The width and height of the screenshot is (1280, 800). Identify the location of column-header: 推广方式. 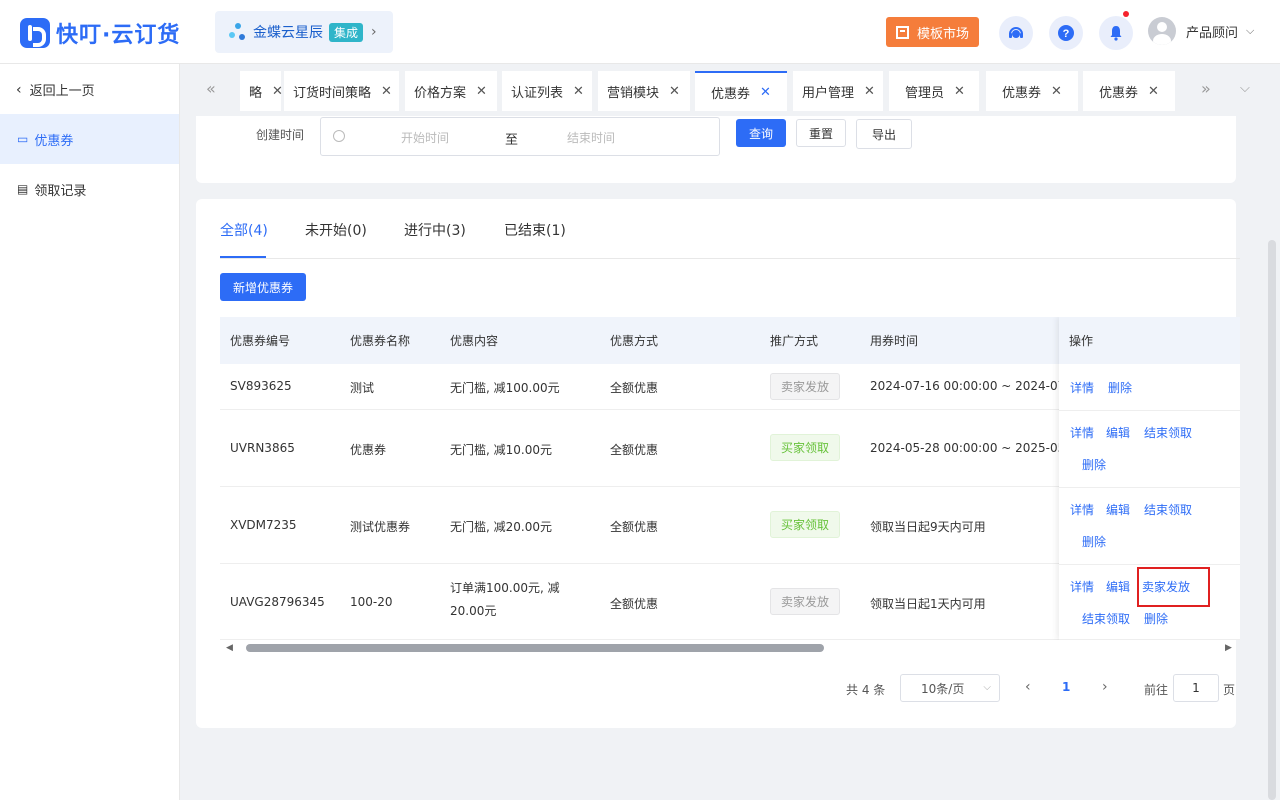
(794, 341).